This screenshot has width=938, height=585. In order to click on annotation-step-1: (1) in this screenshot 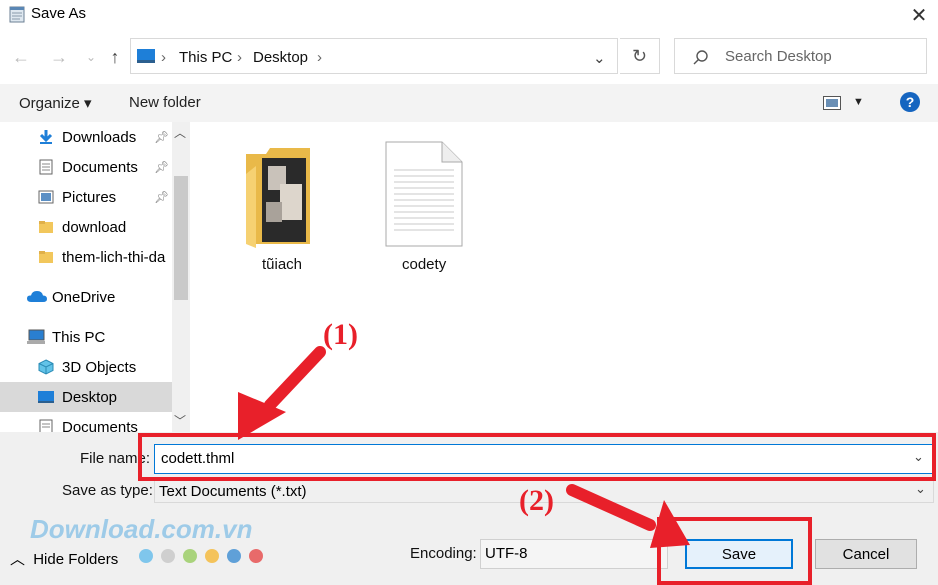, I will do `click(340, 334)`.